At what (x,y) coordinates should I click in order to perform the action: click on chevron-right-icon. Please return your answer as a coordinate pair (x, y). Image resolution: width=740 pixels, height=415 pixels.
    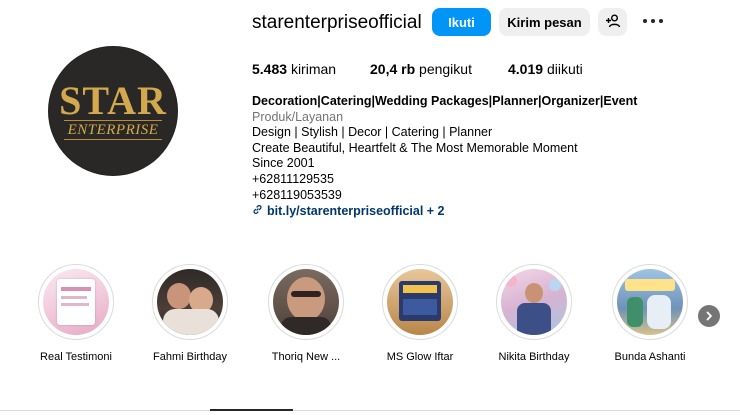
    Looking at the image, I should click on (709, 316).